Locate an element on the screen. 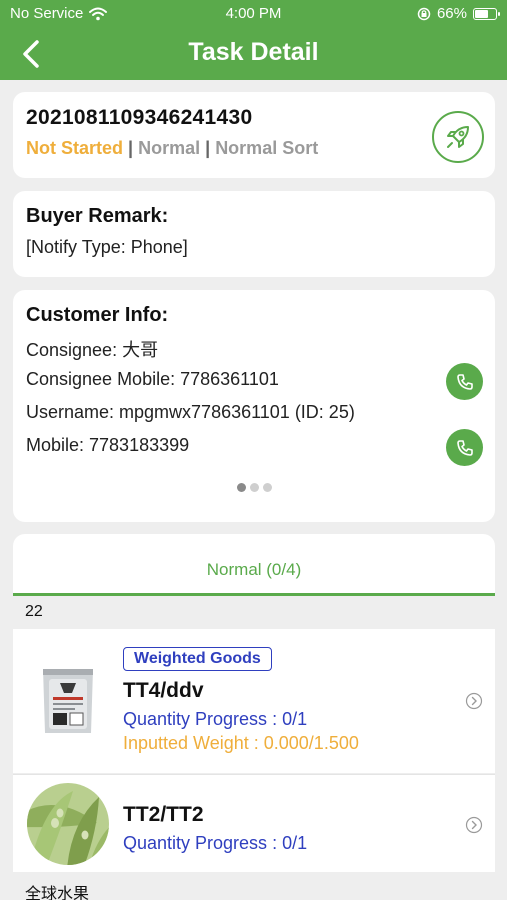 The image size is (507, 900). battery-percent: 66% is located at coordinates (451, 13).